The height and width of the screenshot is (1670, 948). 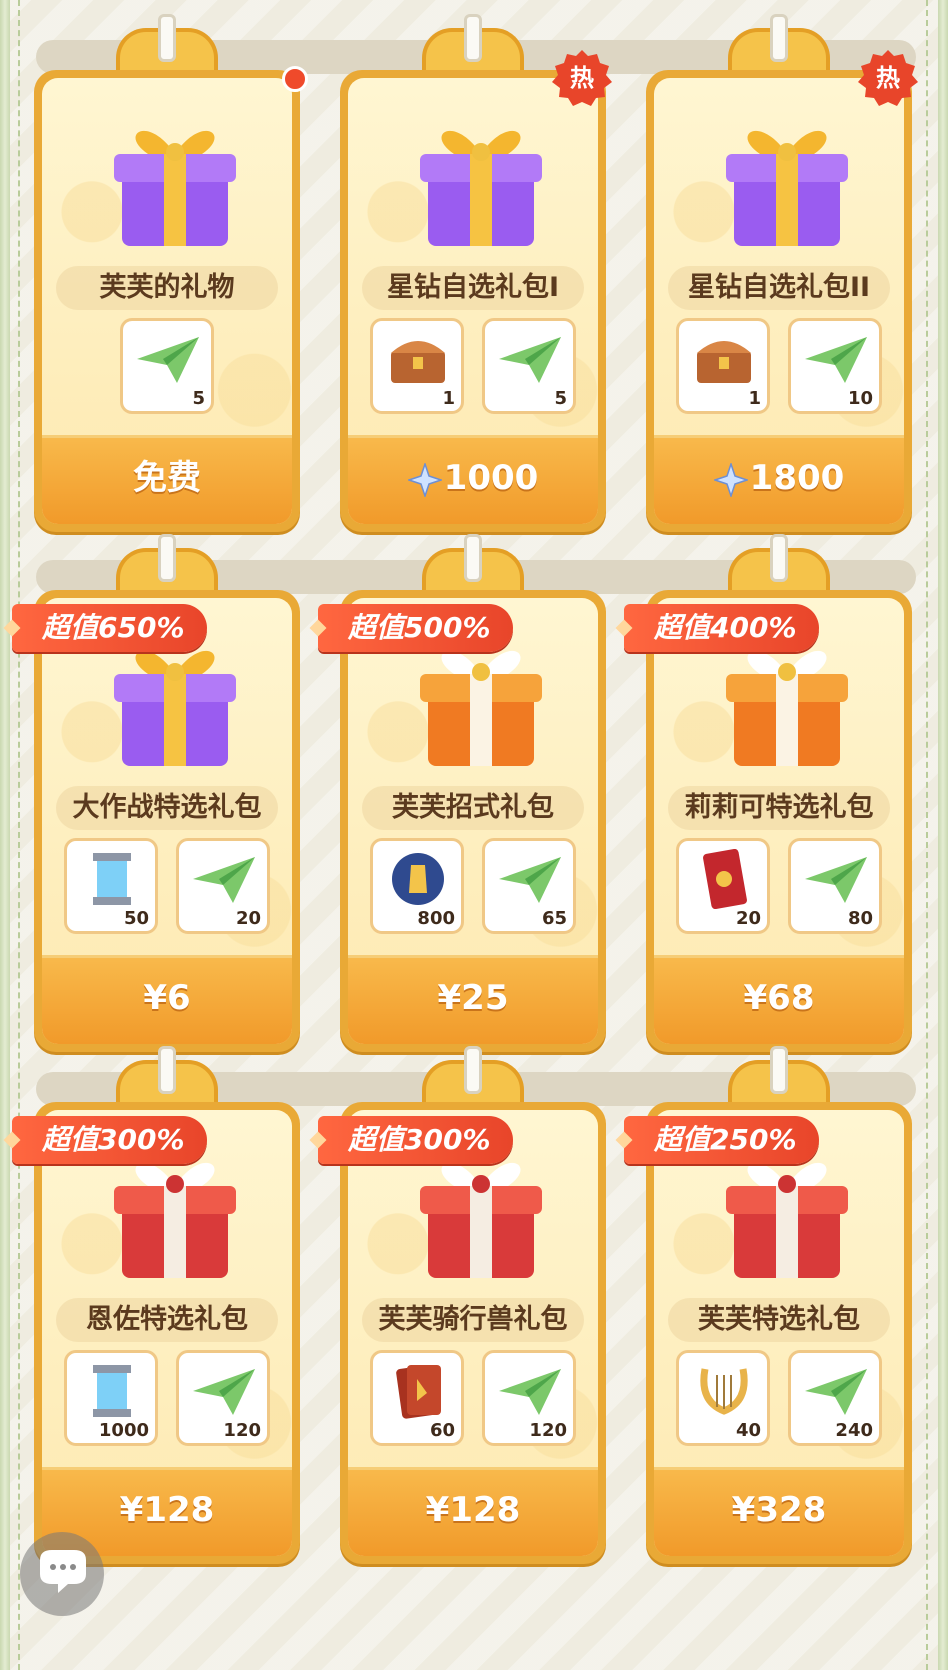 I want to click on card-panel: 恩佐特选礼包 1000 120 ¥128, so click(x=167, y=1333).